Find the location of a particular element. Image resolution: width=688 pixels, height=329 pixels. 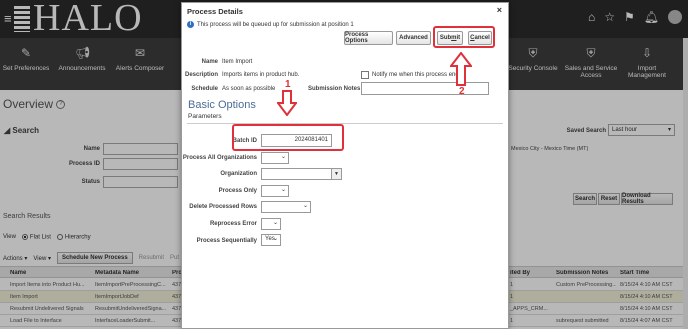

basic-options-heading: Basic Options is located at coordinates (222, 105).